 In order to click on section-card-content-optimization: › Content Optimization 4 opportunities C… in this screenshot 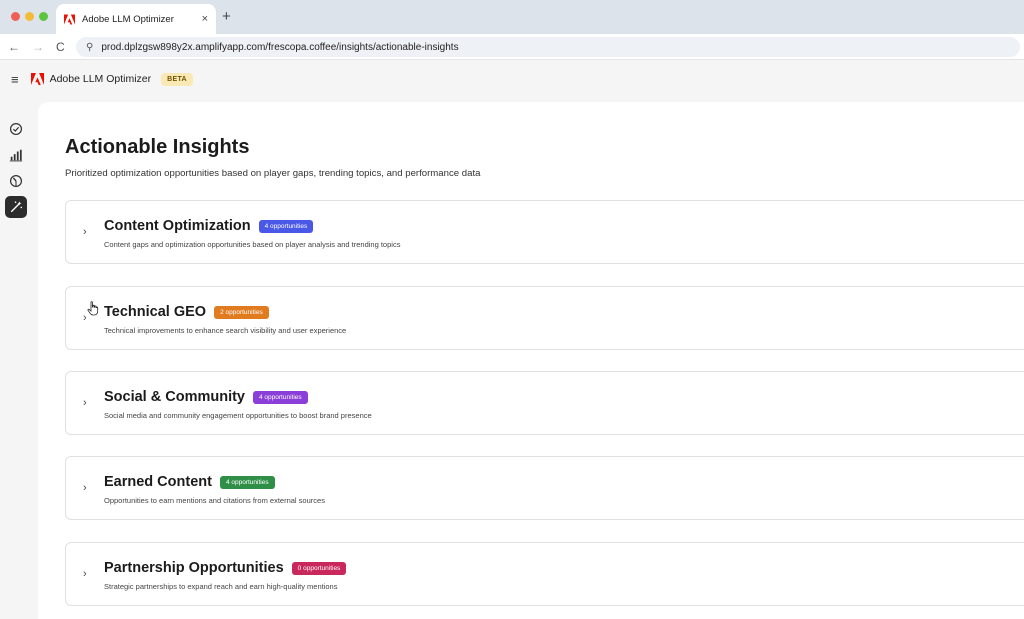, I will do `click(544, 232)`.